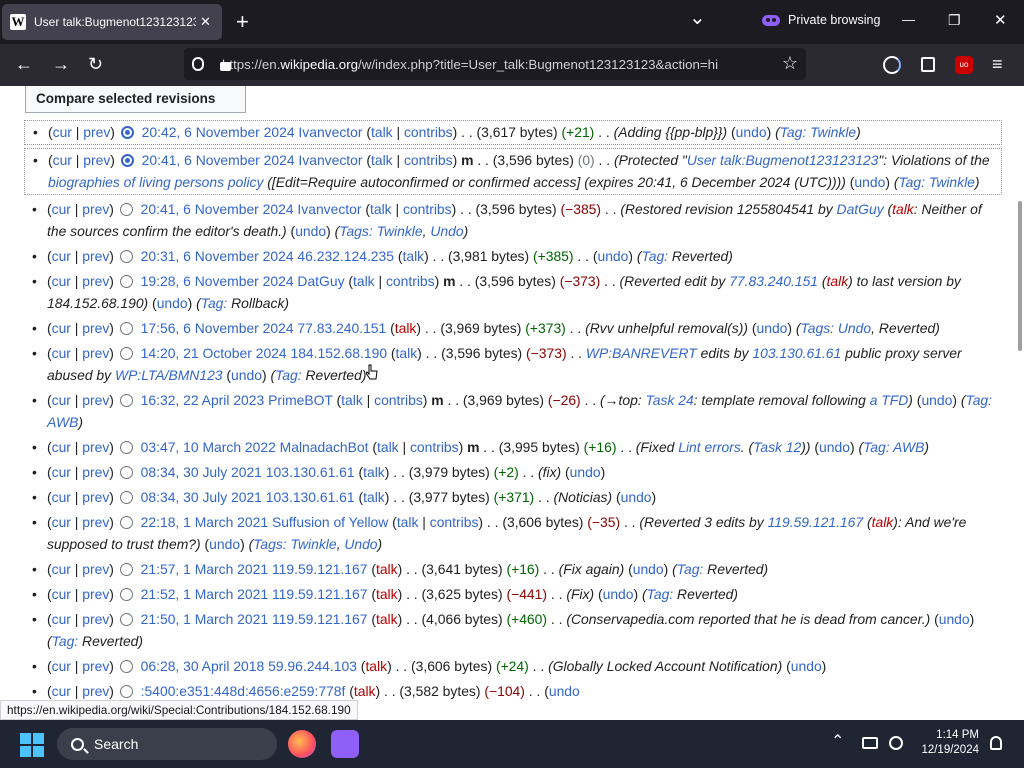 The height and width of the screenshot is (768, 1024). What do you see at coordinates (214, 353) in the screenshot?
I see `revision-timestamp: 14:20, 21 October 2024` at bounding box center [214, 353].